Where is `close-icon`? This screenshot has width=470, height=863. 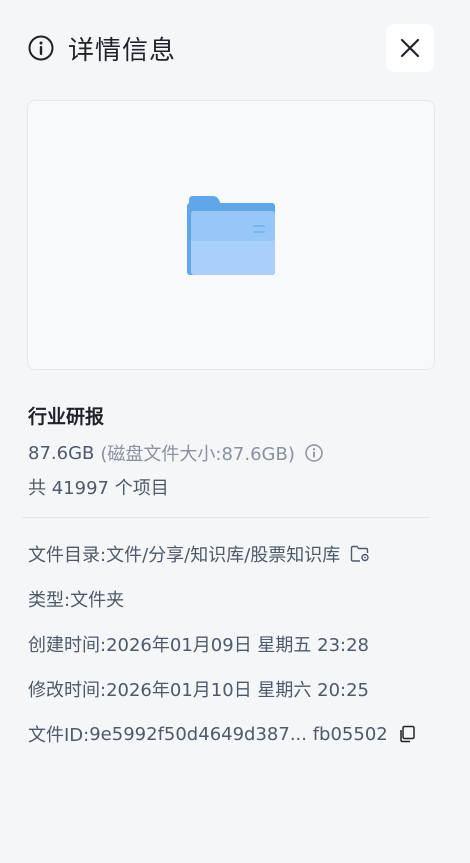
close-icon is located at coordinates (410, 48).